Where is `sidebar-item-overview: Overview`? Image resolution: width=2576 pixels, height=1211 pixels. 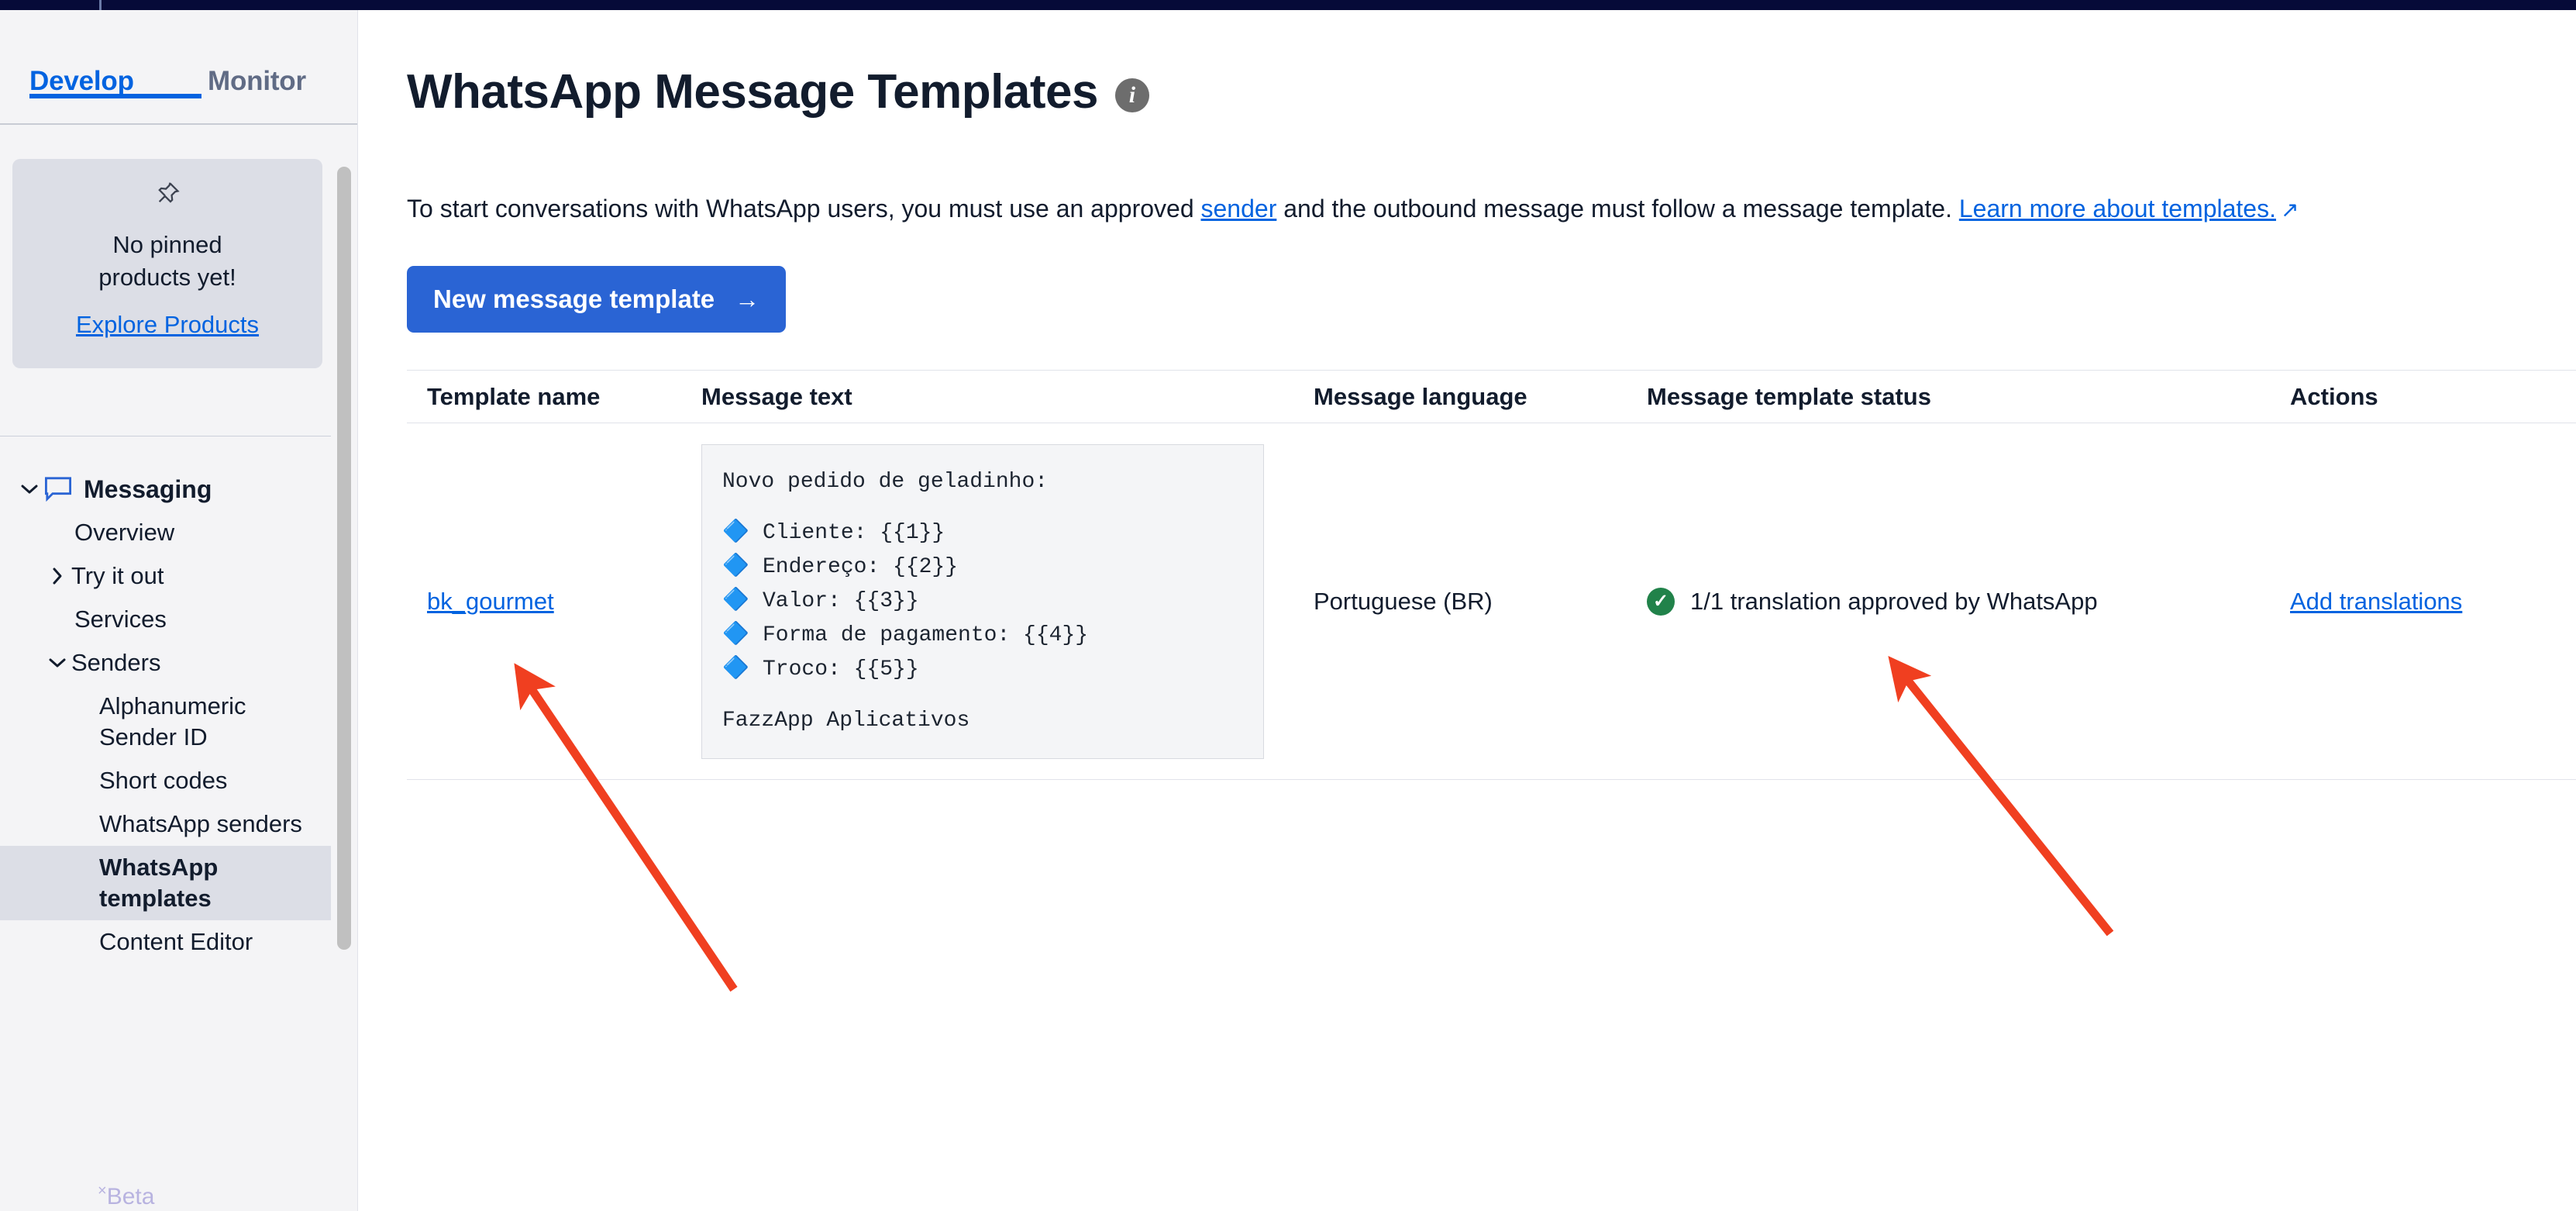 sidebar-item-overview: Overview is located at coordinates (165, 533).